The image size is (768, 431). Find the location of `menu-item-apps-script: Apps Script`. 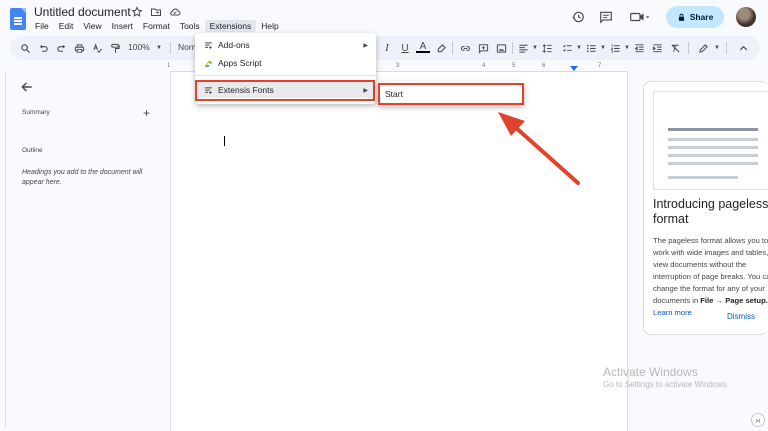

menu-item-apps-script: Apps Script is located at coordinates (285, 63).